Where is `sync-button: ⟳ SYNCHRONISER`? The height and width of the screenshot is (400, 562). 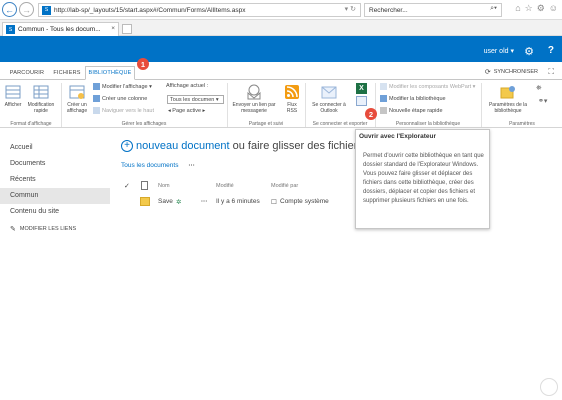
sync-button: ⟳ SYNCHRONISER is located at coordinates (511, 72).